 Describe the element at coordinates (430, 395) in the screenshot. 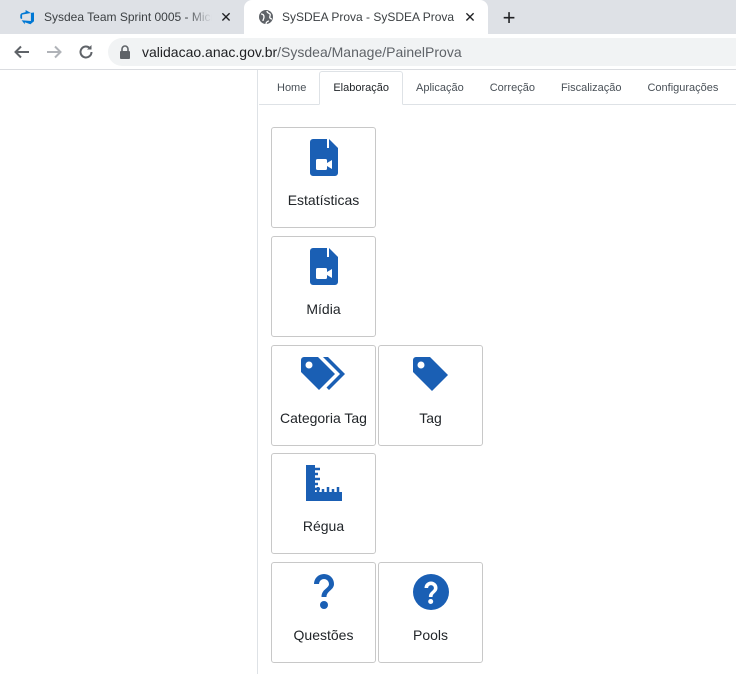

I see `tile-tag: Tag` at that location.